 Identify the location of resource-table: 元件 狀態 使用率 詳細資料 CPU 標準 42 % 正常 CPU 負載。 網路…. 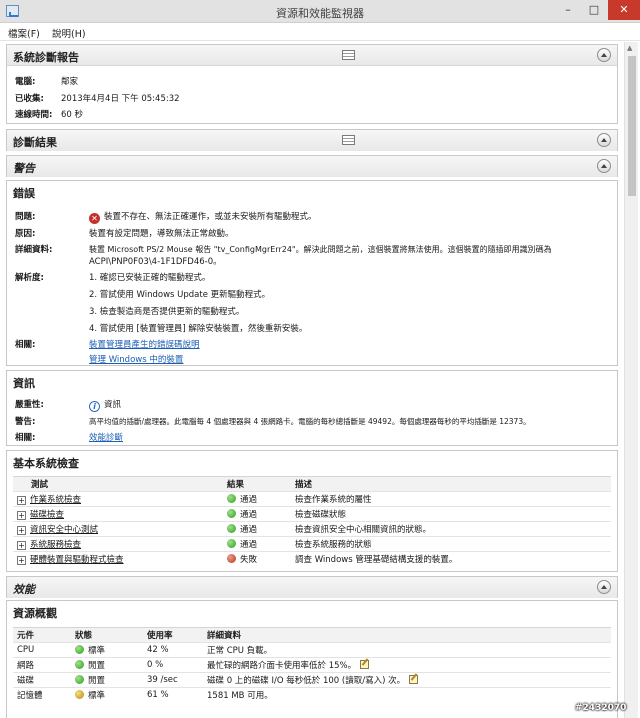
(312, 665).